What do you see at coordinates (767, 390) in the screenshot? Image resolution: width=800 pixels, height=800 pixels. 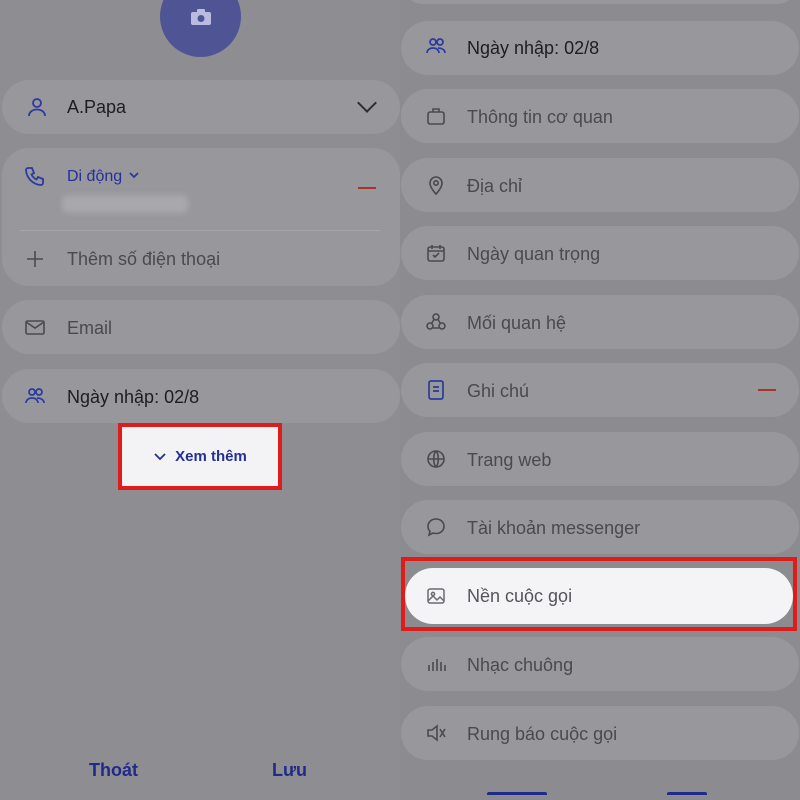 I see `remove-note-button` at bounding box center [767, 390].